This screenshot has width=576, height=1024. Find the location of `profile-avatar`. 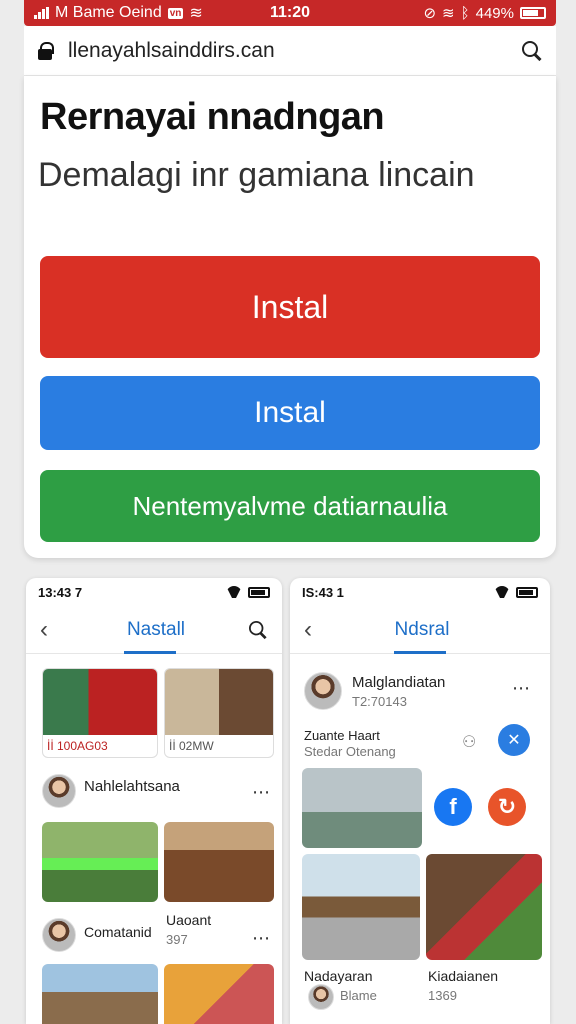

profile-avatar is located at coordinates (323, 691).